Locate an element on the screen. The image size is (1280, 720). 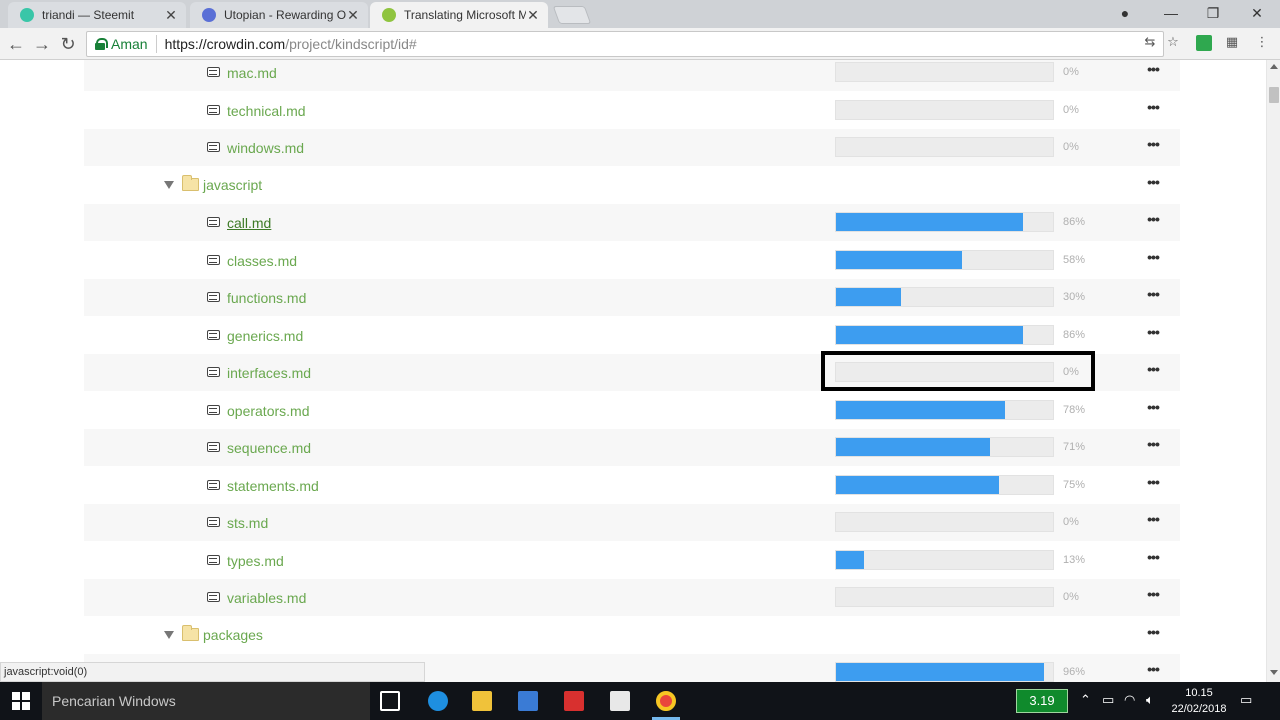
chevron-up-icon: ⌃ is located at coordinates (1085, 700).